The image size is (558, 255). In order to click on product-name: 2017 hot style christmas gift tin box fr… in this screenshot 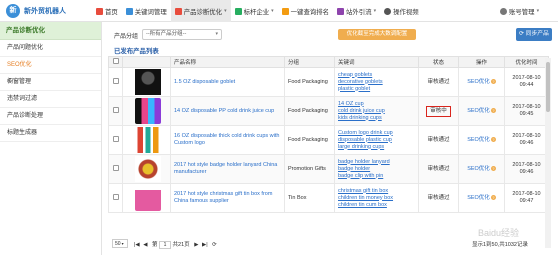, I will do `click(227, 198)`.